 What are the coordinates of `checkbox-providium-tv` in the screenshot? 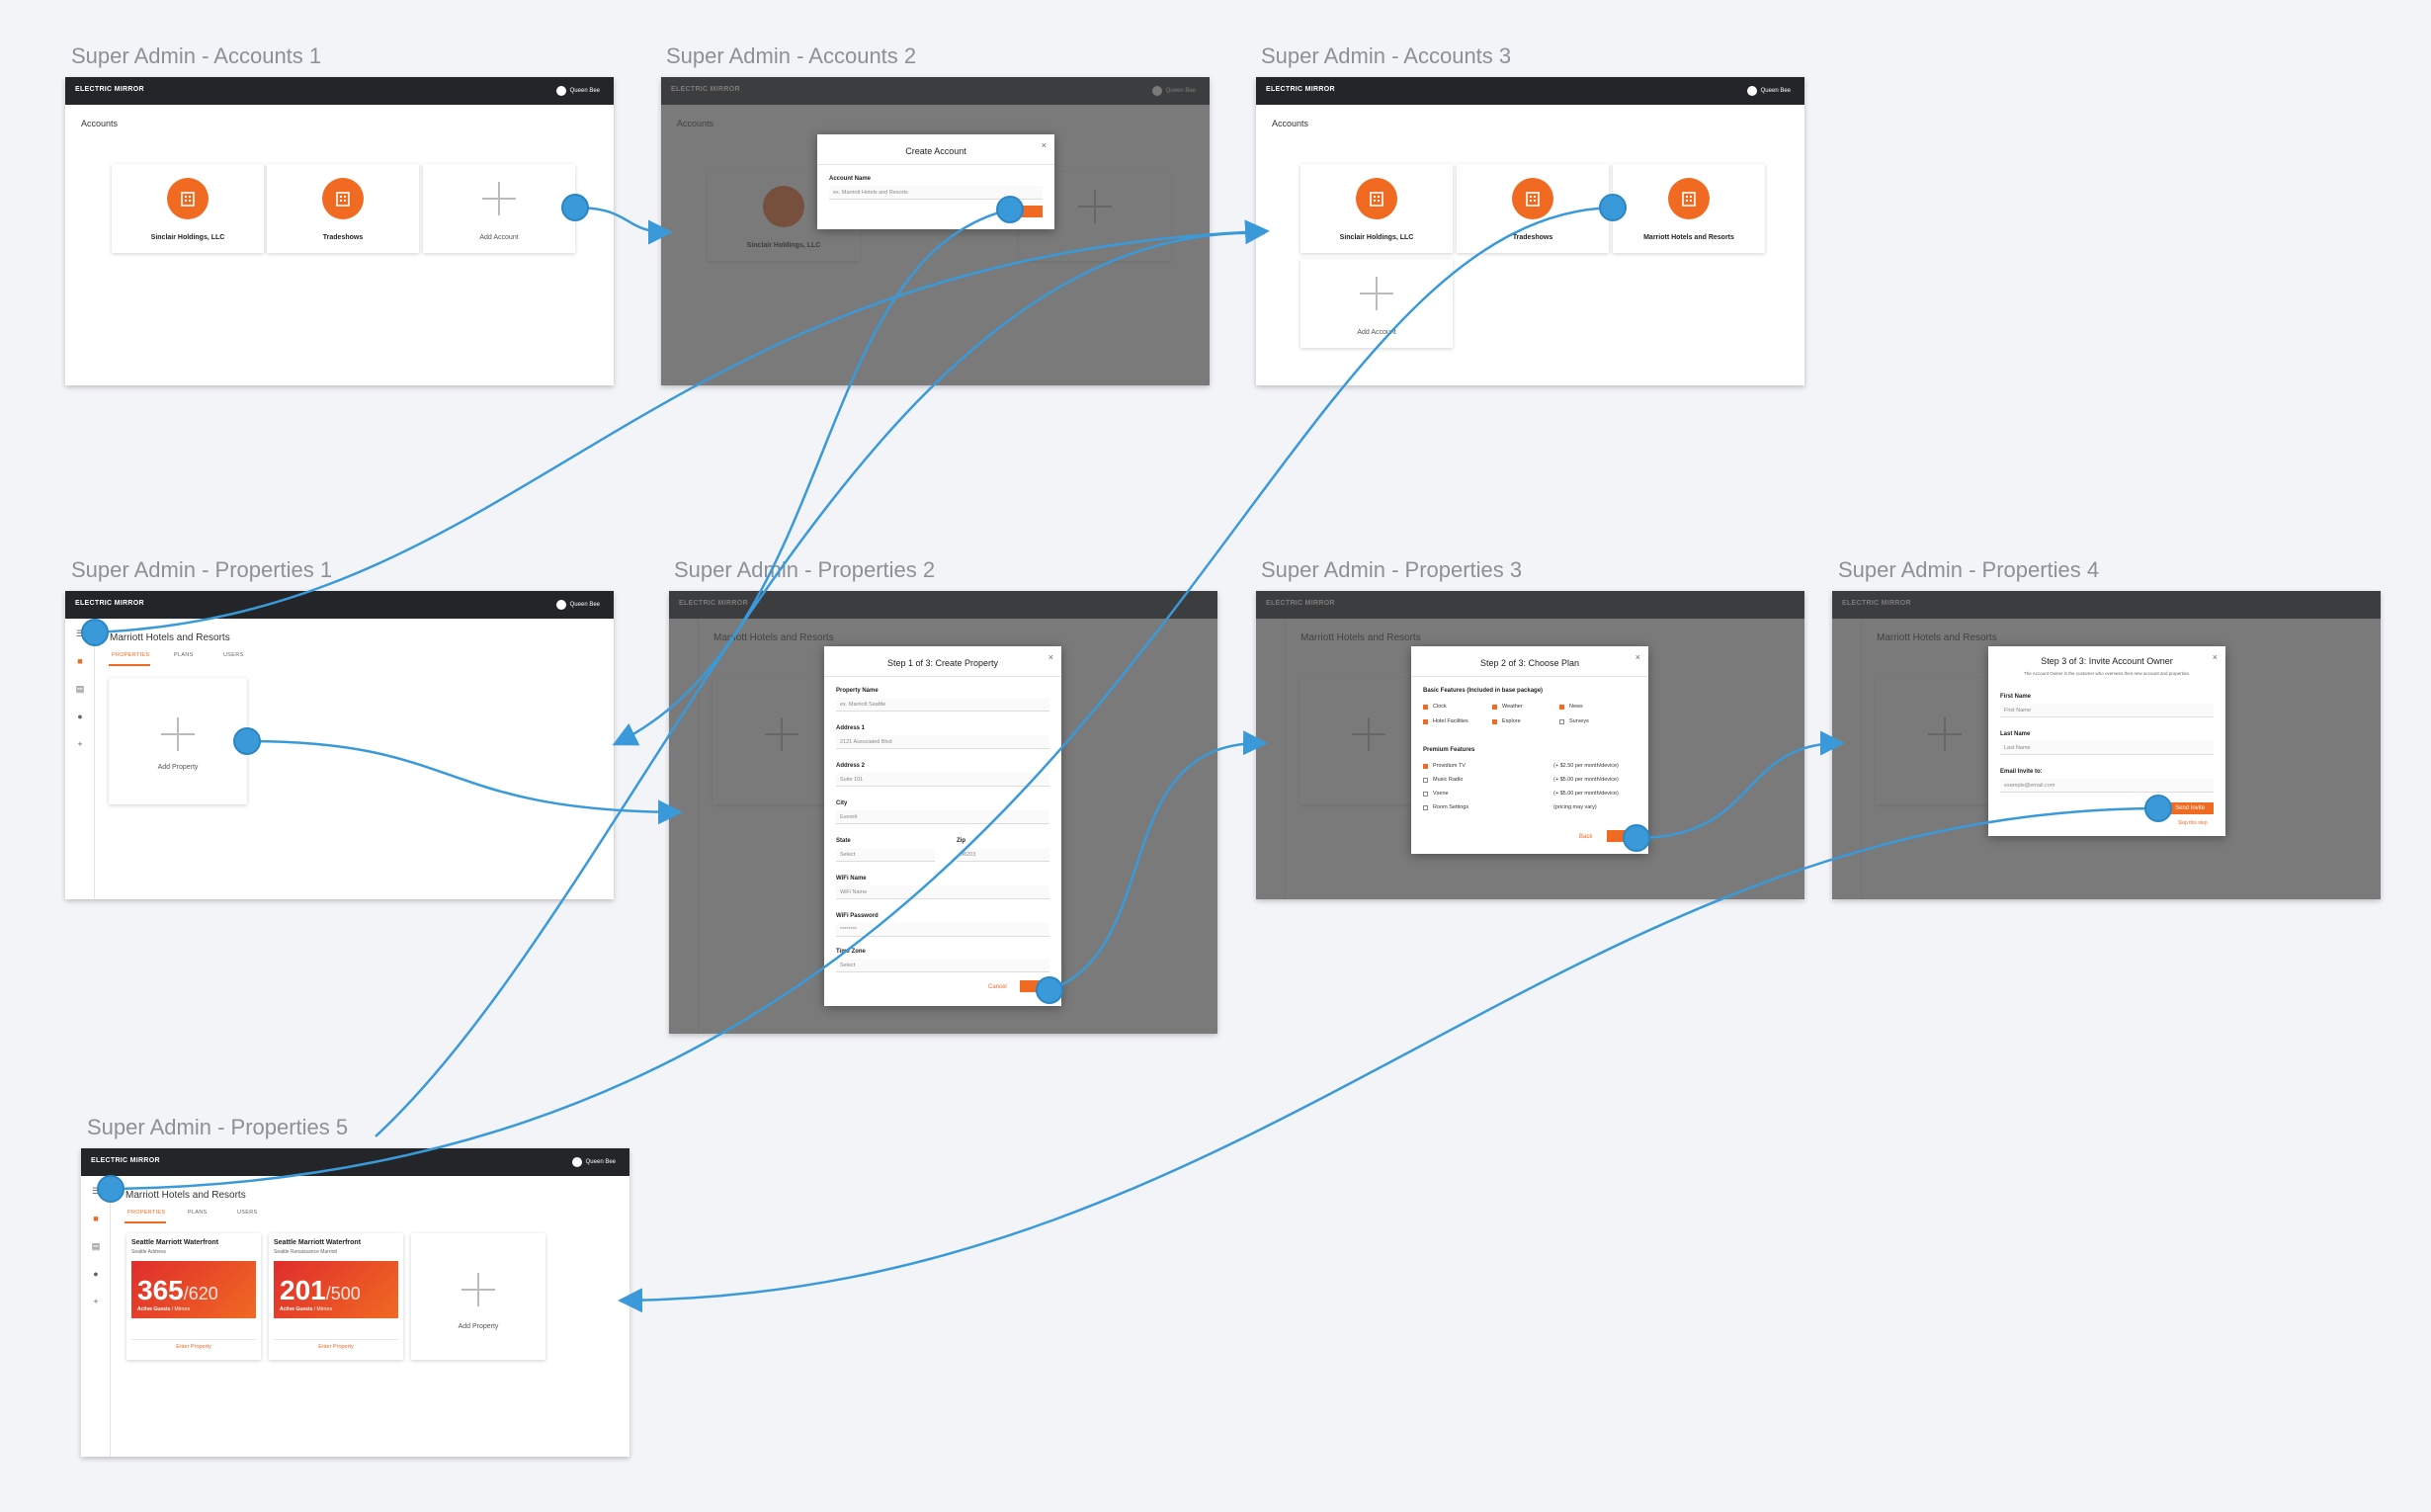 It's located at (1425, 766).